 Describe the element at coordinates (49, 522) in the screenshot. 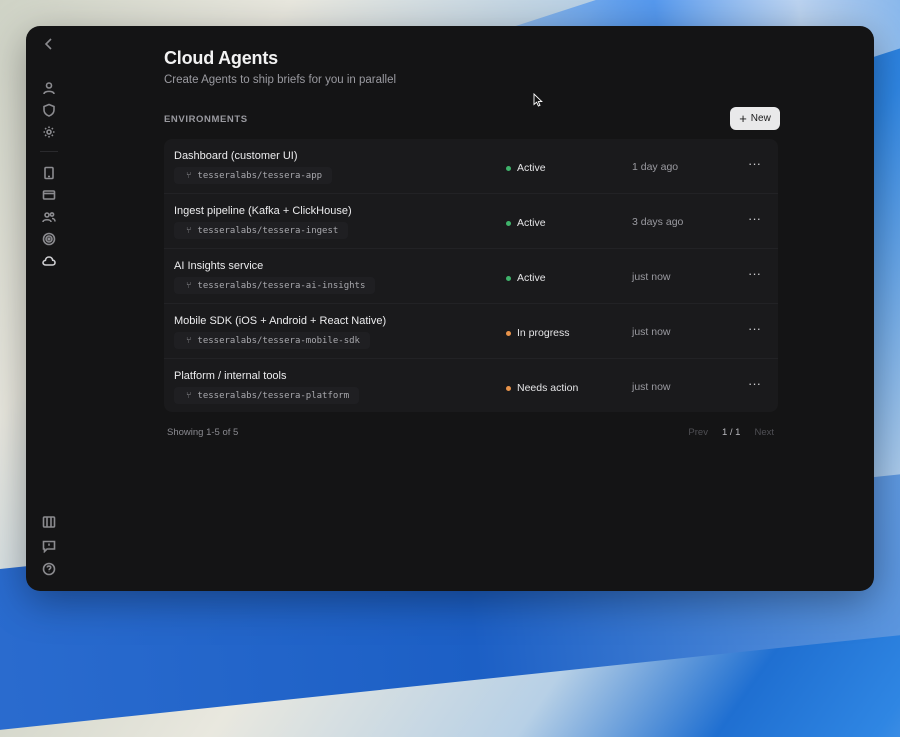

I see `columns-icon` at that location.